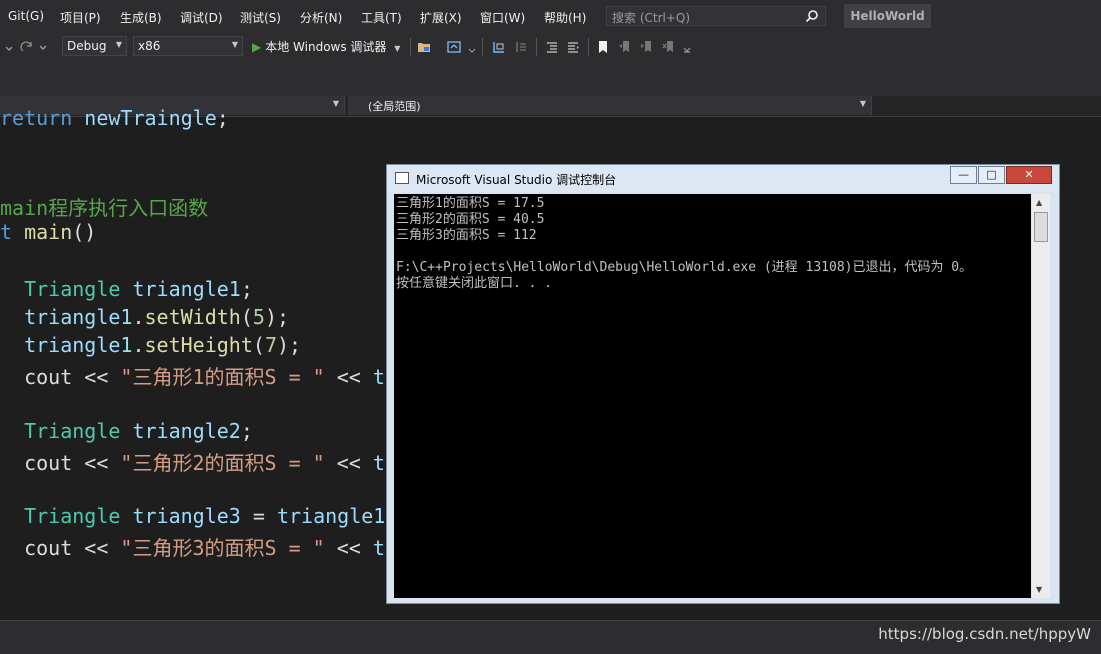 Image resolution: width=1101 pixels, height=654 pixels. What do you see at coordinates (192, 546) in the screenshot?
I see `code-line: cout << "三角形3的面积S = " << t` at bounding box center [192, 546].